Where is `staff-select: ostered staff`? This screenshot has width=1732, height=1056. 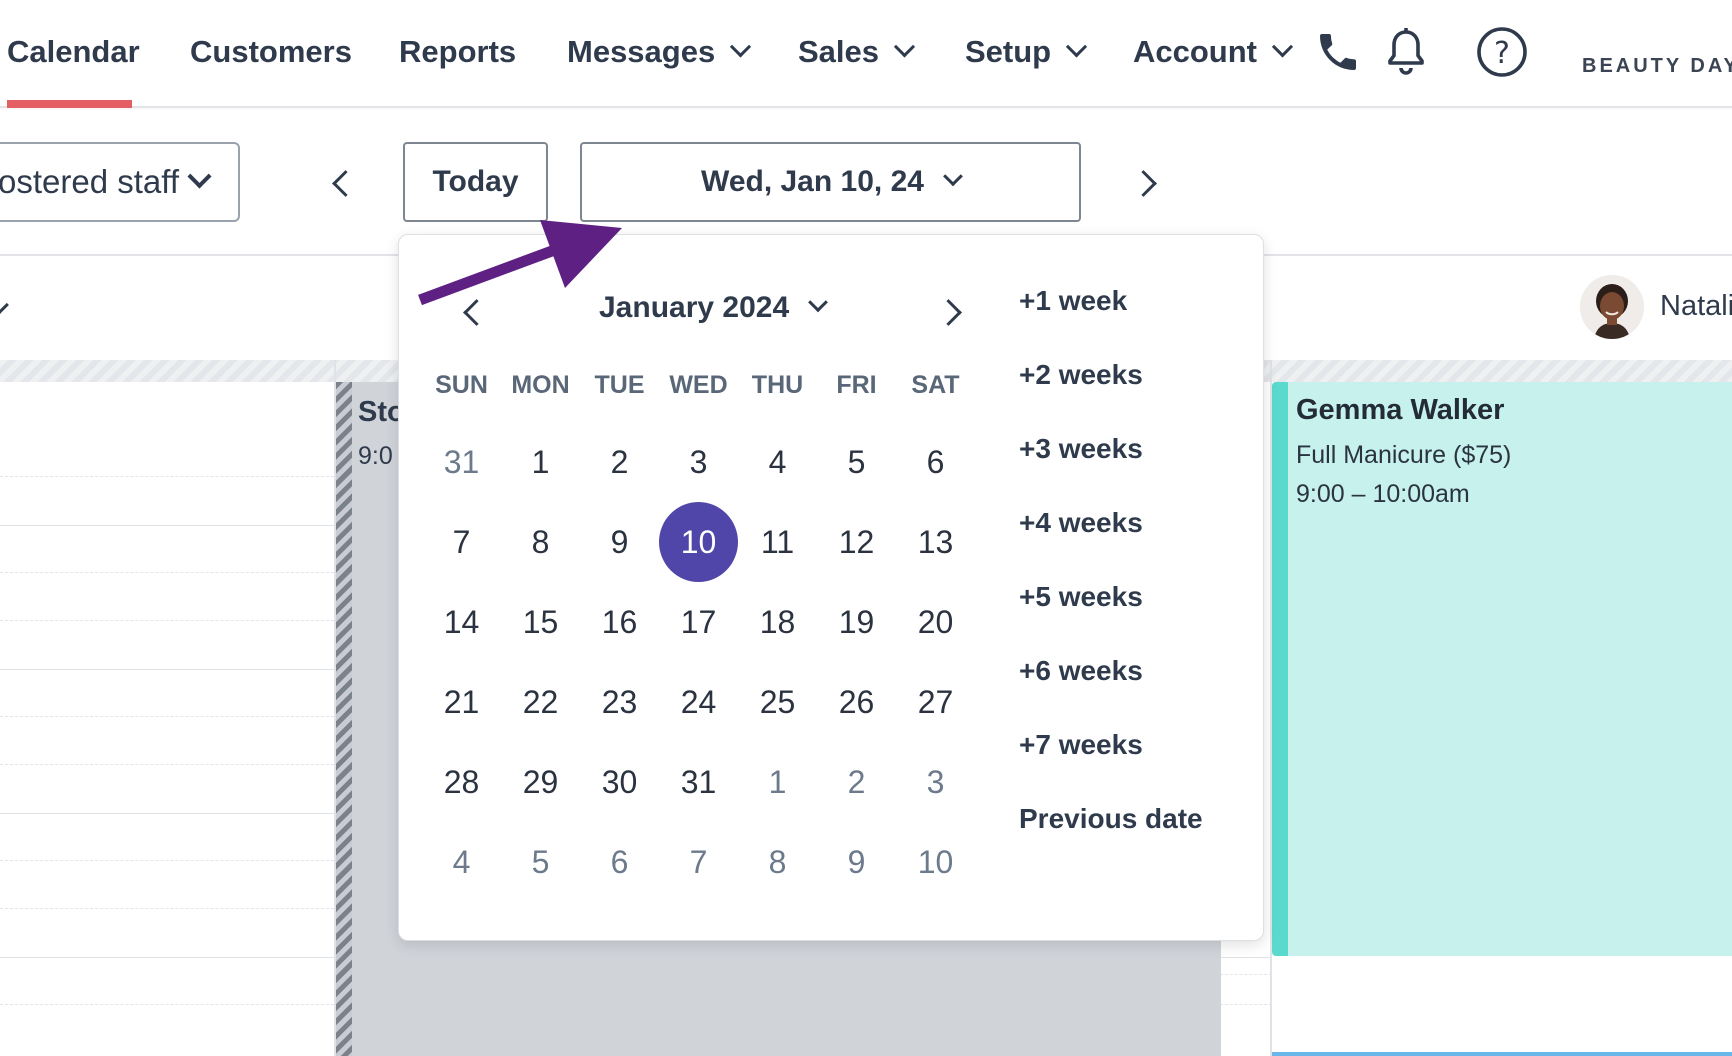
staff-select: ostered staff is located at coordinates (120, 182).